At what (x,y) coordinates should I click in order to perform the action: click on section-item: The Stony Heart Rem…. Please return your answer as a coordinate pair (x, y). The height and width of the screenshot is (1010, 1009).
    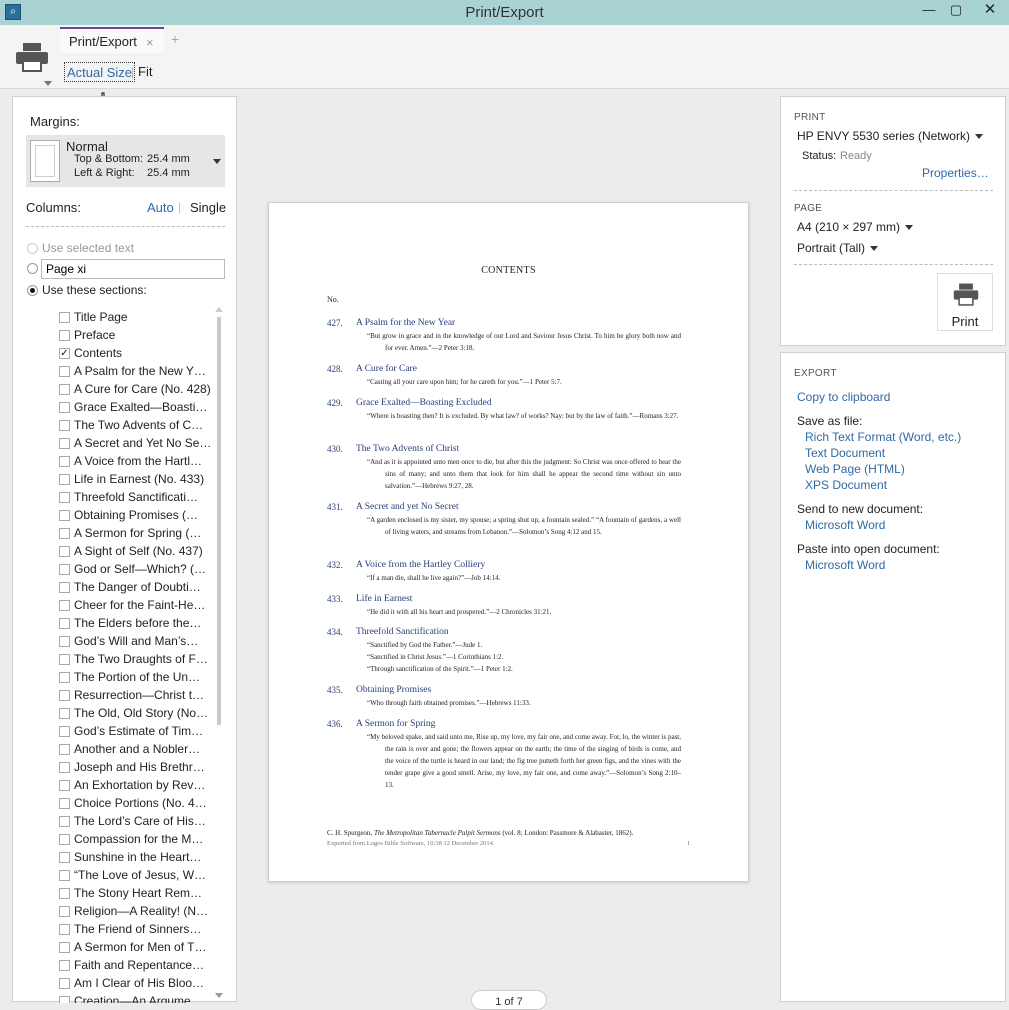
    Looking at the image, I should click on (132, 894).